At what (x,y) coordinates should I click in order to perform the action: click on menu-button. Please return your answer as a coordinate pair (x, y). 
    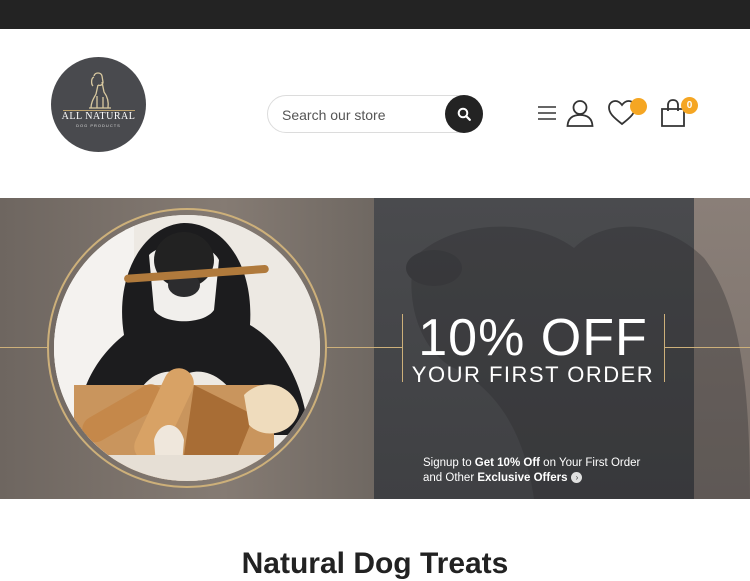
    Looking at the image, I should click on (547, 113).